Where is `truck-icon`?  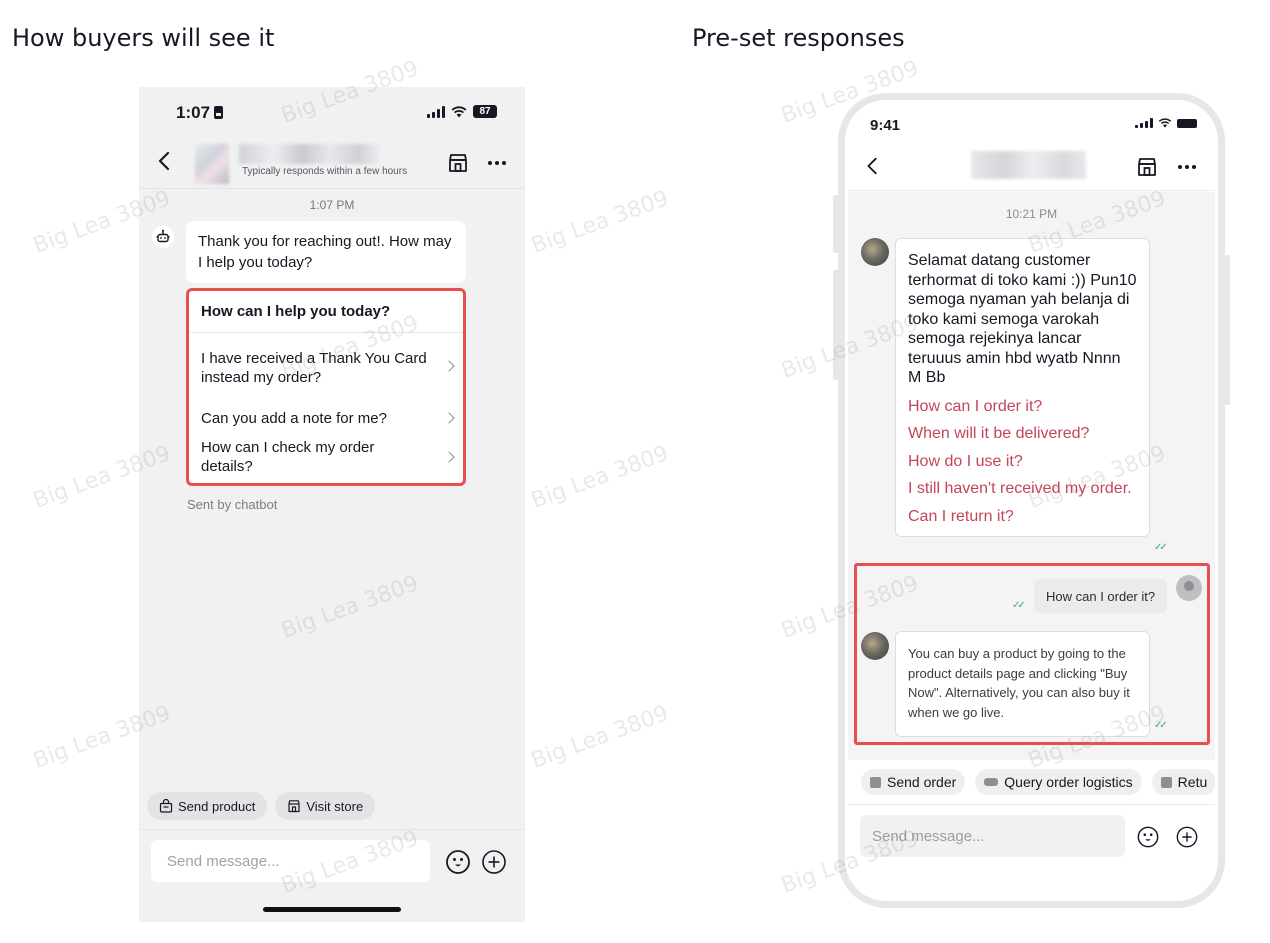
truck-icon is located at coordinates (991, 782).